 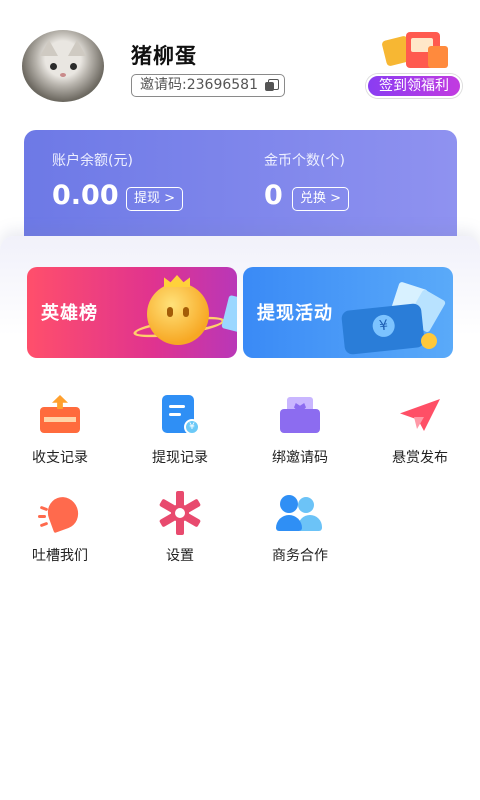 What do you see at coordinates (60, 458) in the screenshot?
I see `menu-label: 收支记录` at bounding box center [60, 458].